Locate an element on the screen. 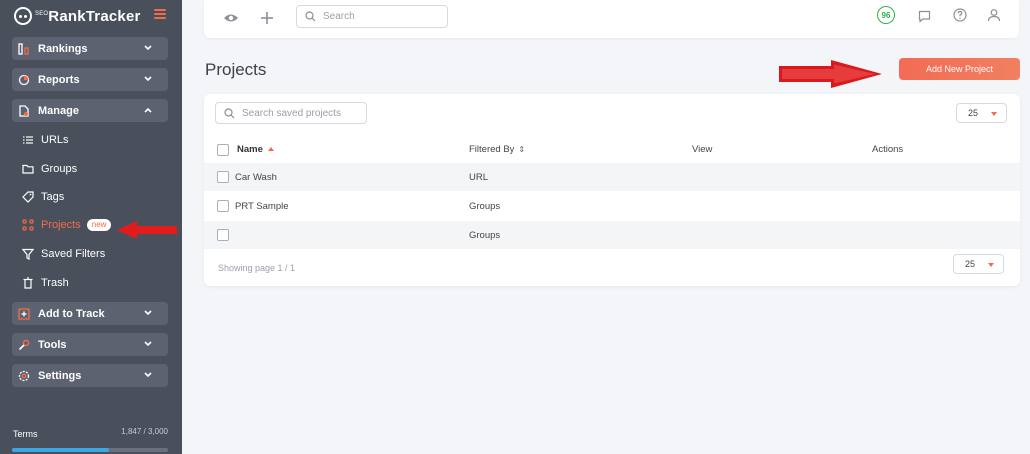 The image size is (1030, 454). add-new-project-button: Add New Project is located at coordinates (959, 69).